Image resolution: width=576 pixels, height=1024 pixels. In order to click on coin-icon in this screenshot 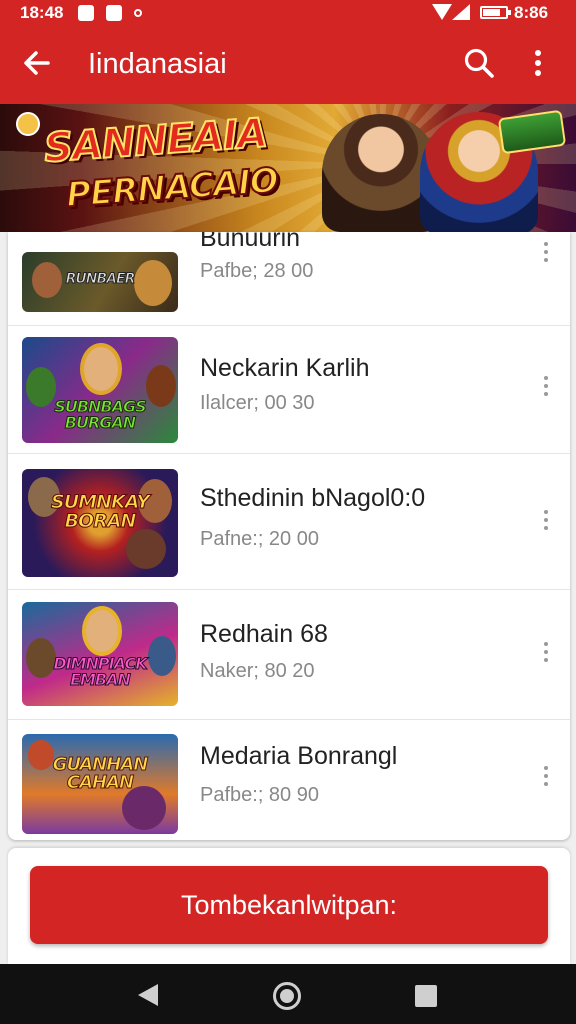, I will do `click(28, 124)`.